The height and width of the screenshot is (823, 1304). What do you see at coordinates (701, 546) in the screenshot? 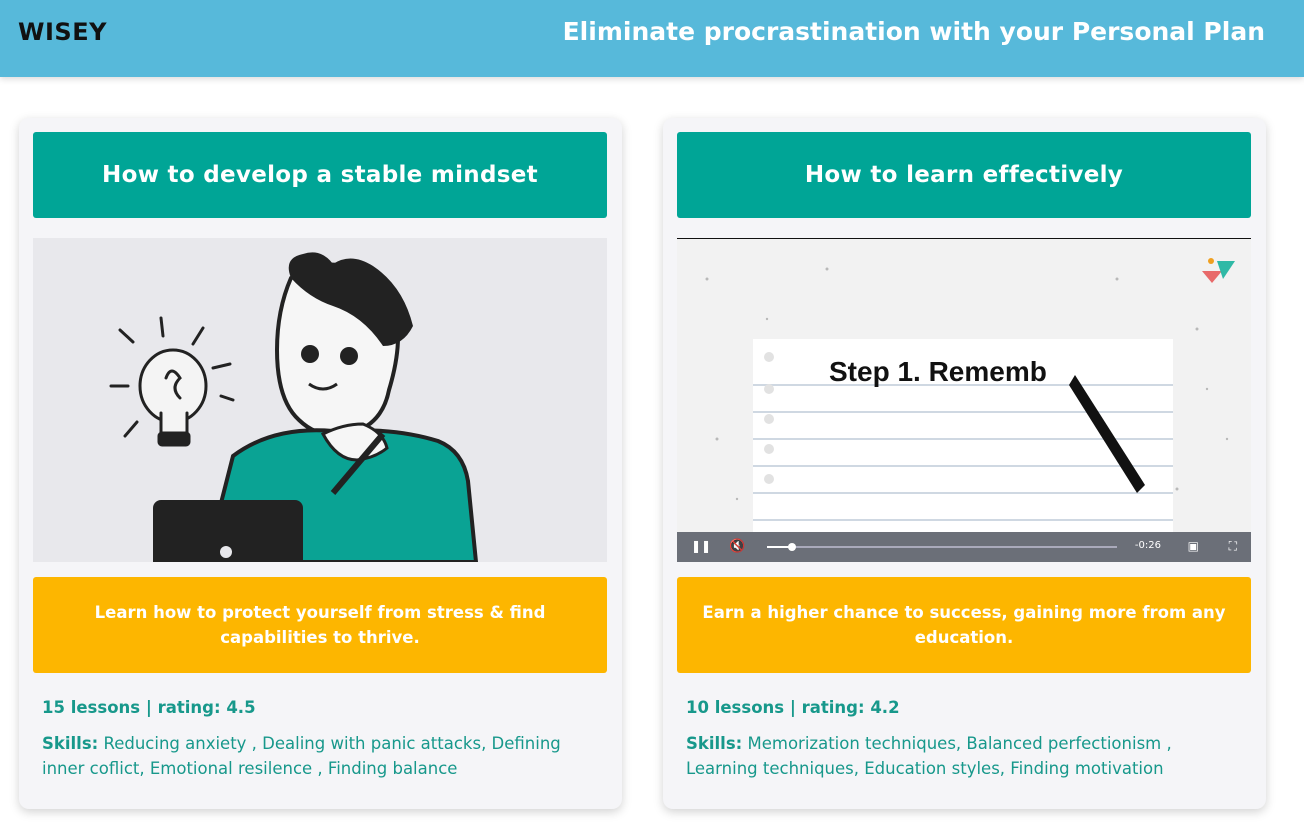
I see `pause-icon: ❚❚` at bounding box center [701, 546].